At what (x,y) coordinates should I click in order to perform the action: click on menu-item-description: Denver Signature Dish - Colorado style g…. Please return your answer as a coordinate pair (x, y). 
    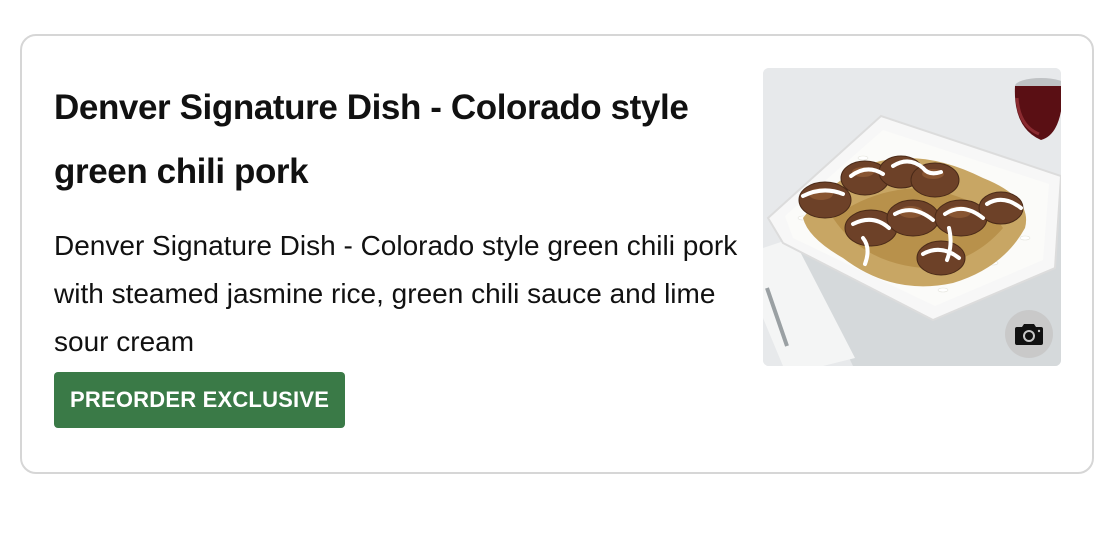
    Looking at the image, I should click on (396, 293).